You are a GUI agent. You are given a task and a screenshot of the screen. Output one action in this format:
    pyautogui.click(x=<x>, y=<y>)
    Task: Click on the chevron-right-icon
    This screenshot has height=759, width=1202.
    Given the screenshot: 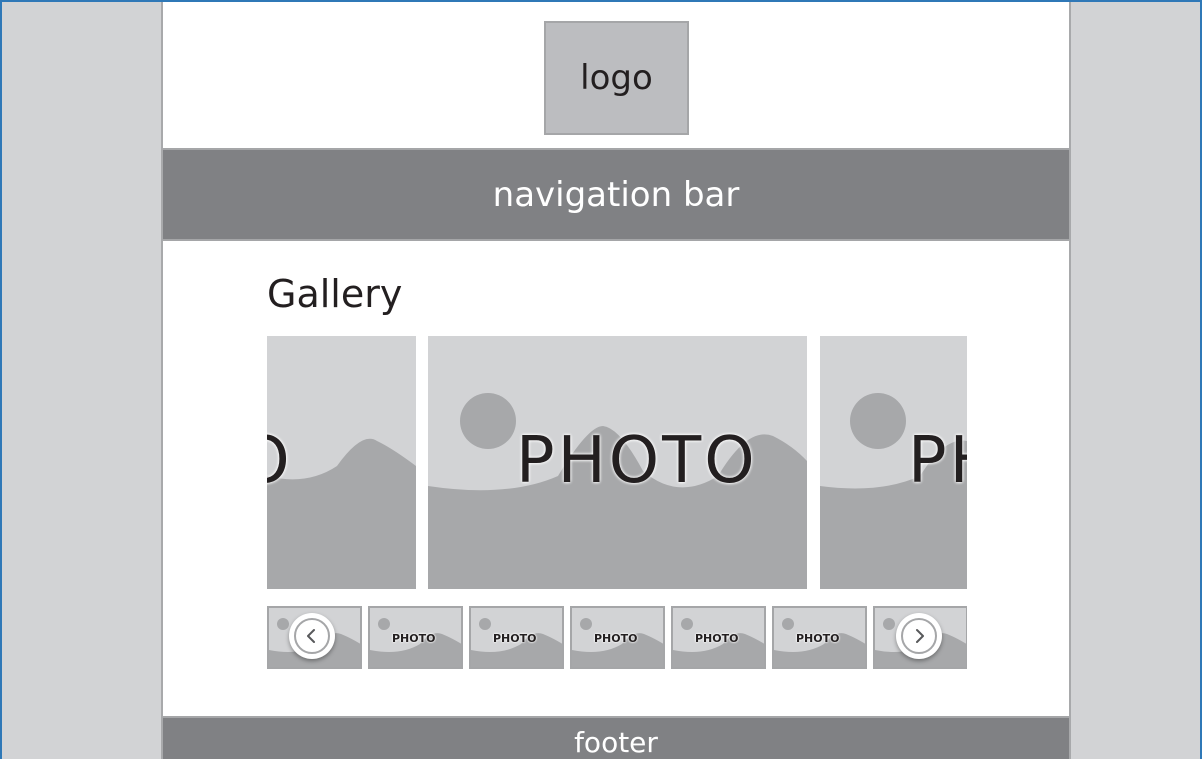 What is the action you would take?
    pyautogui.click(x=919, y=636)
    